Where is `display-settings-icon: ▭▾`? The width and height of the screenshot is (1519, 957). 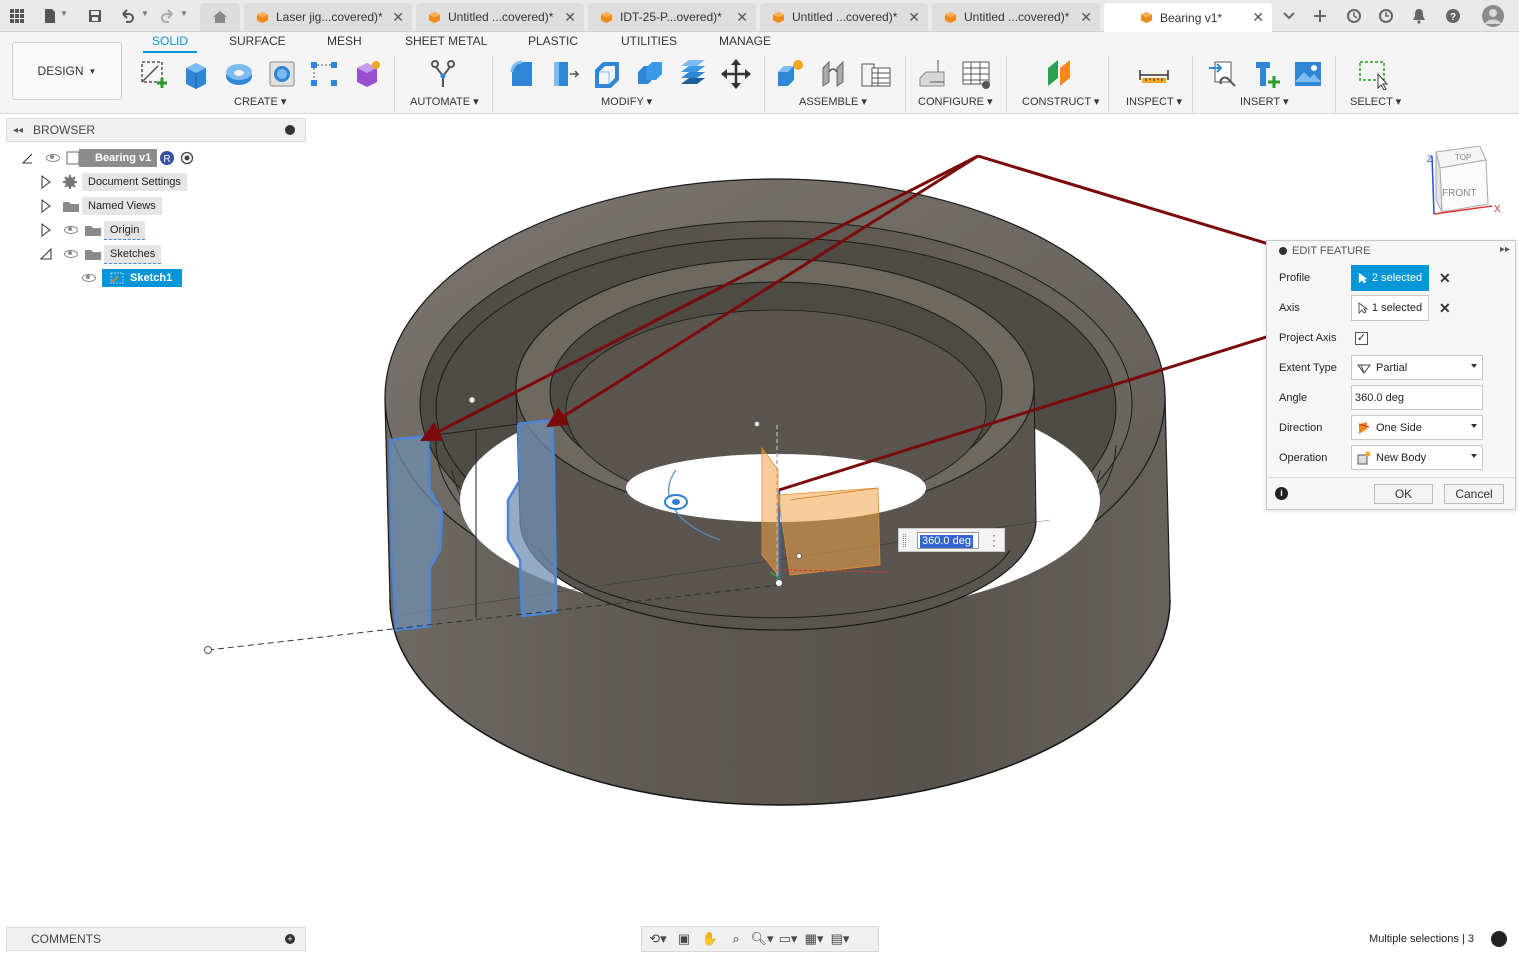
display-settings-icon: ▭▾ is located at coordinates (788, 939).